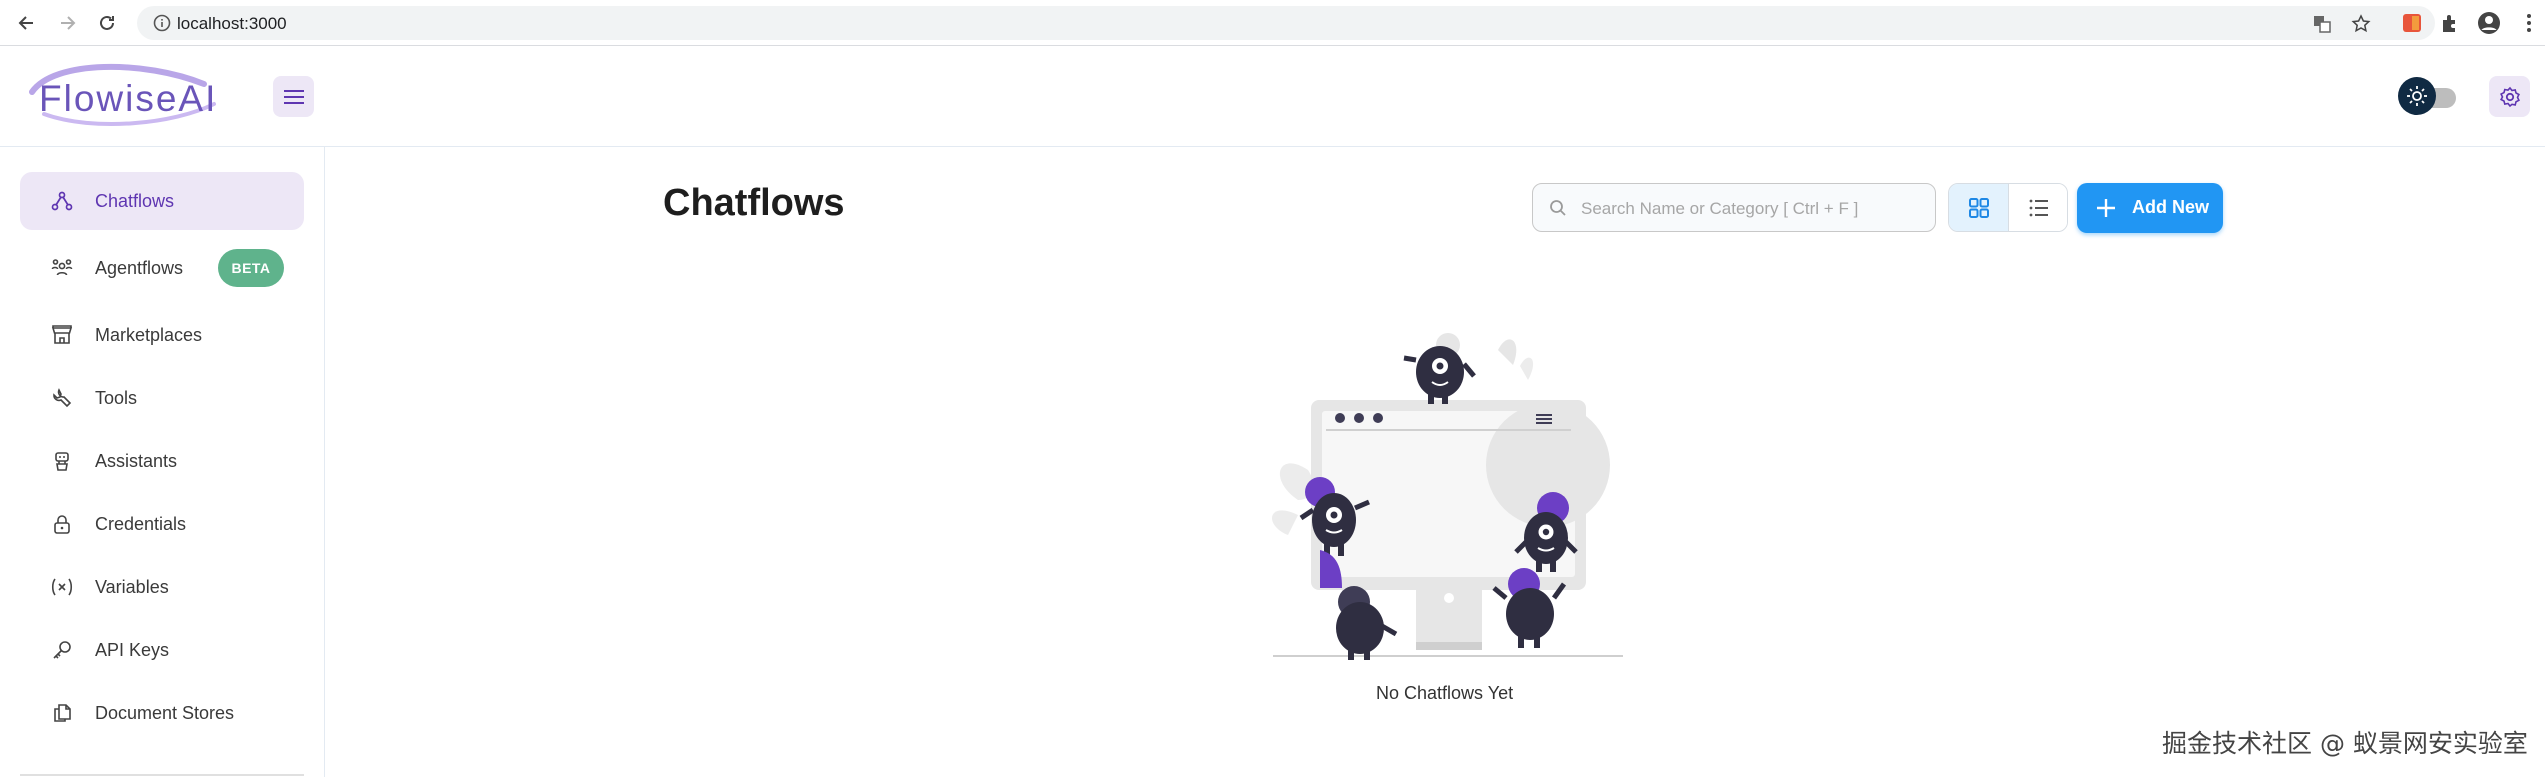  I want to click on sidebar-item-marketplaces: Marketplaces, so click(162, 335).